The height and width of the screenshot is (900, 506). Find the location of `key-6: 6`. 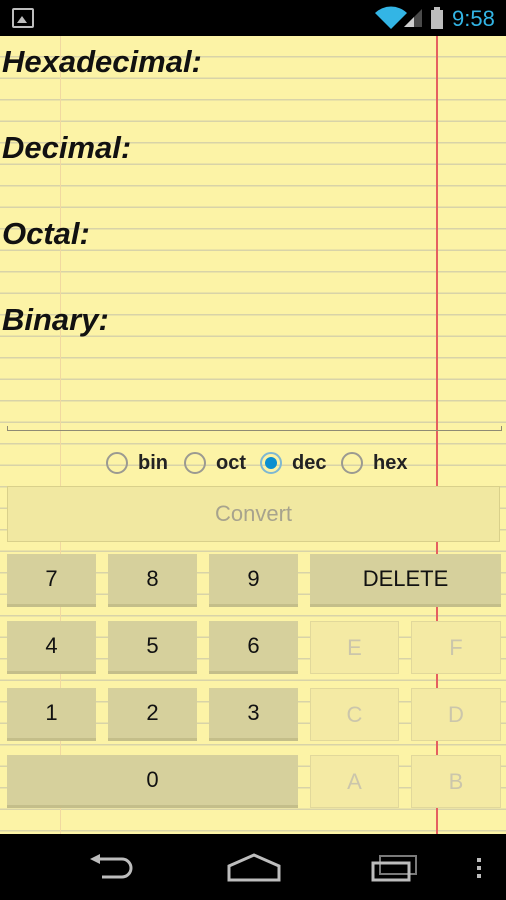

key-6: 6 is located at coordinates (253, 647).